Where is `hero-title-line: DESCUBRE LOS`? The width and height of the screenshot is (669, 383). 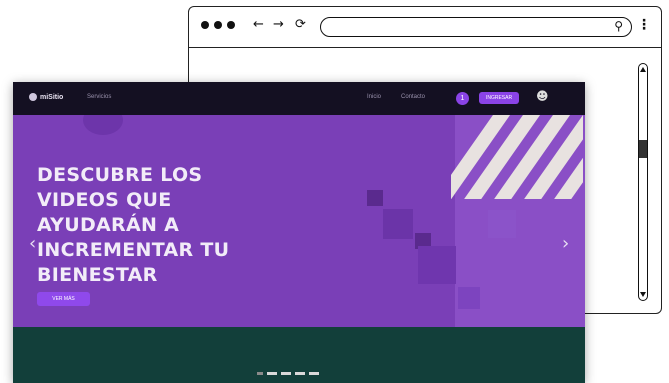
hero-title-line: DESCUBRE LOS is located at coordinates (120, 175).